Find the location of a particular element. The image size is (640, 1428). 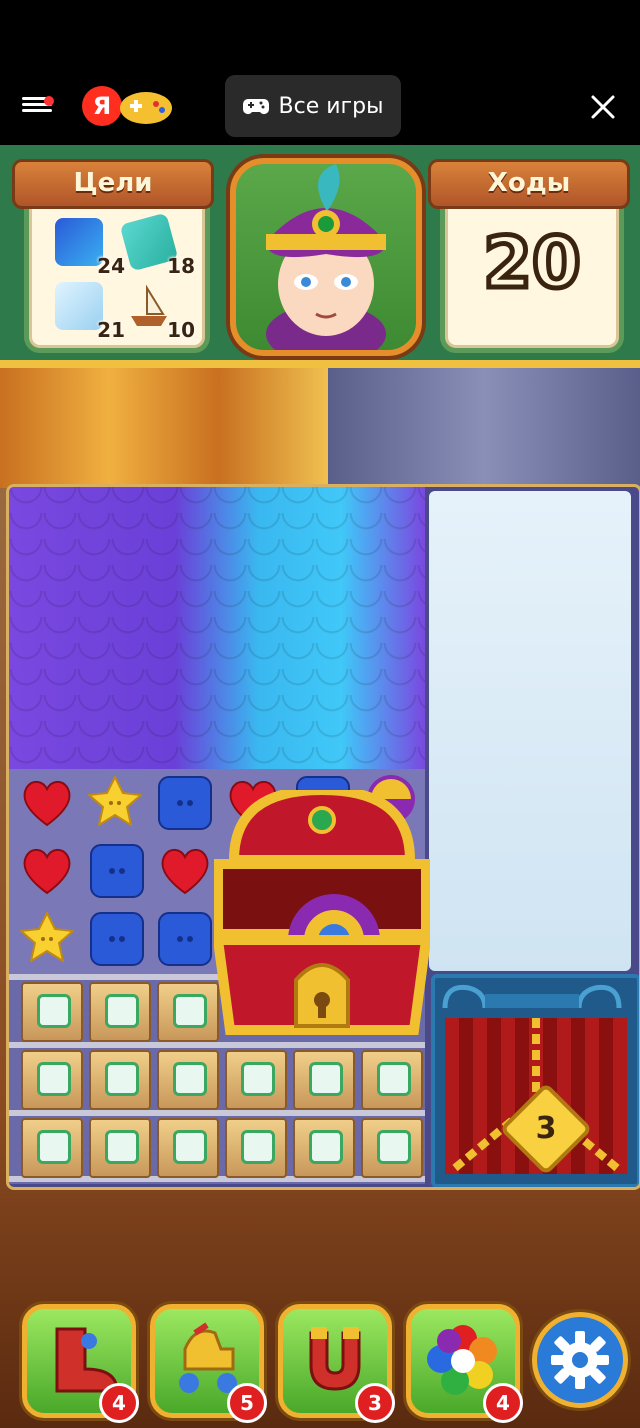

yandex-logo: Я is located at coordinates (102, 106).